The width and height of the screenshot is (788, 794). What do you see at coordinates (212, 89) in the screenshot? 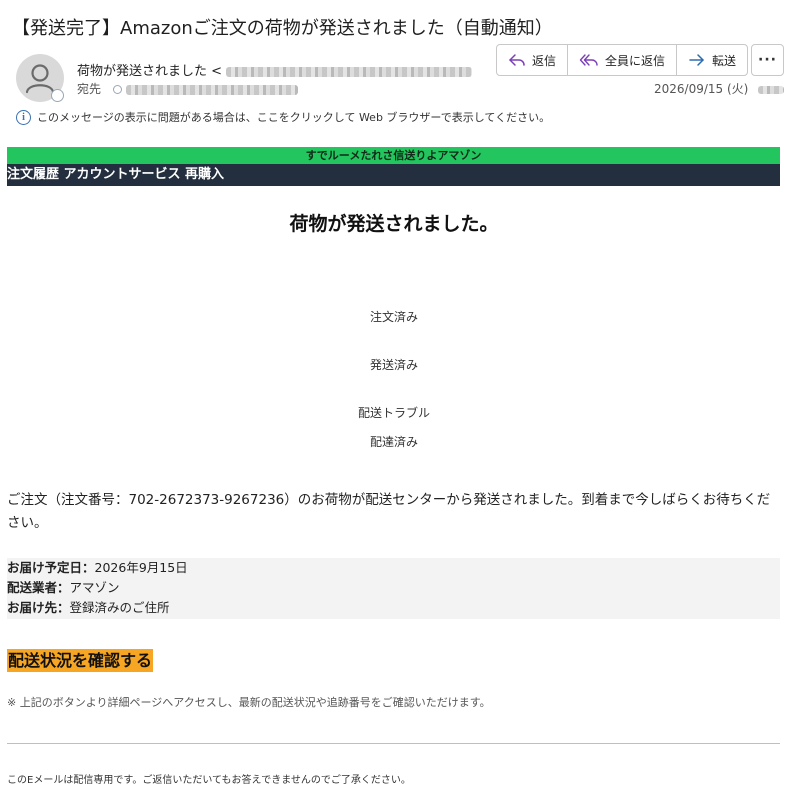
I see `recipient-email-redacted` at bounding box center [212, 89].